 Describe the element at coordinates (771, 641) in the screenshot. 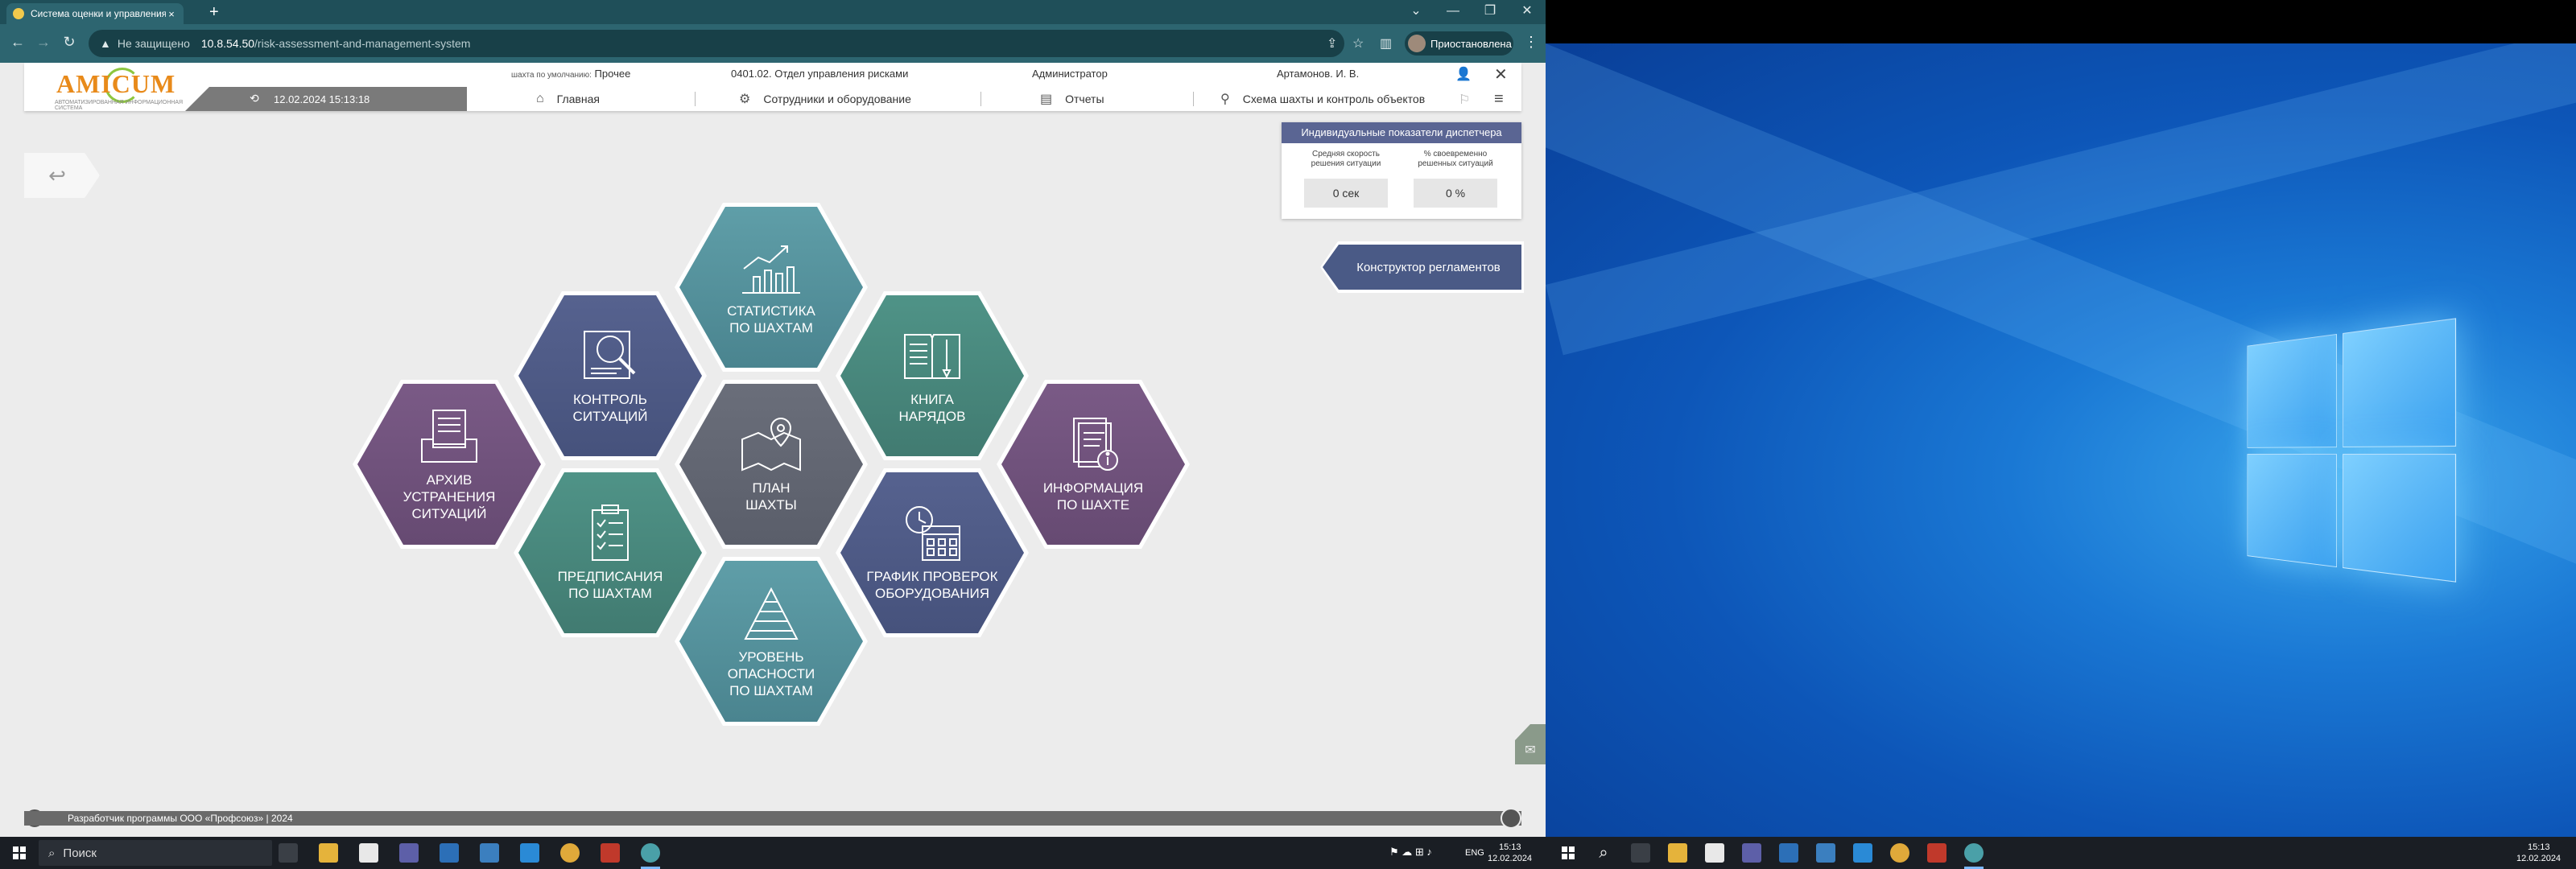

I see `hex-danger: УРОВЕНЬ ОПАСНОСТИ ПО ШАХТАМ` at that location.